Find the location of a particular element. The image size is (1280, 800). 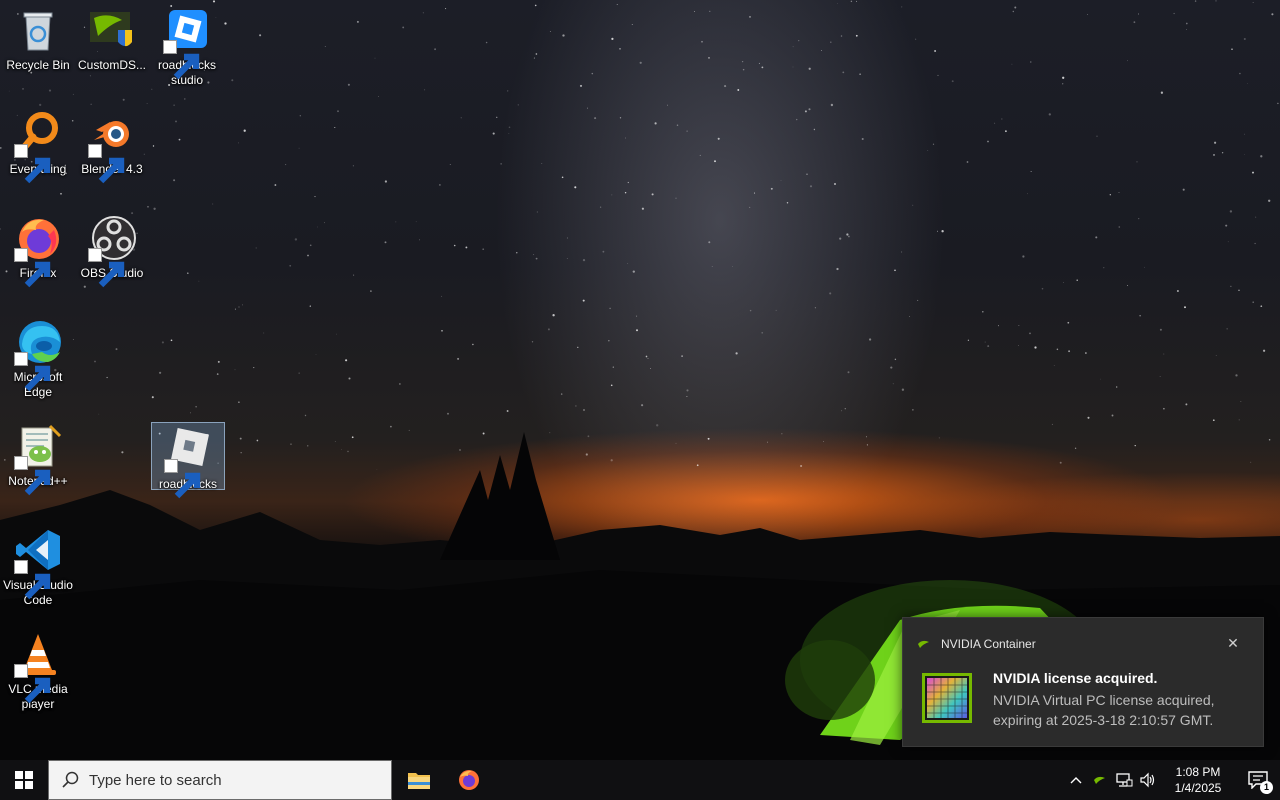

network-icon is located at coordinates (1124, 780).